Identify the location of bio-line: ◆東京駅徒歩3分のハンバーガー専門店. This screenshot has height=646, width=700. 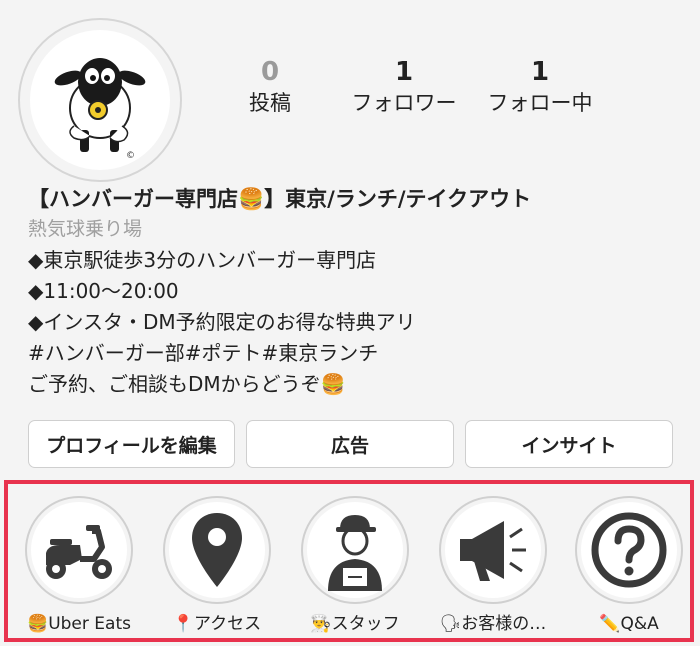
(202, 260).